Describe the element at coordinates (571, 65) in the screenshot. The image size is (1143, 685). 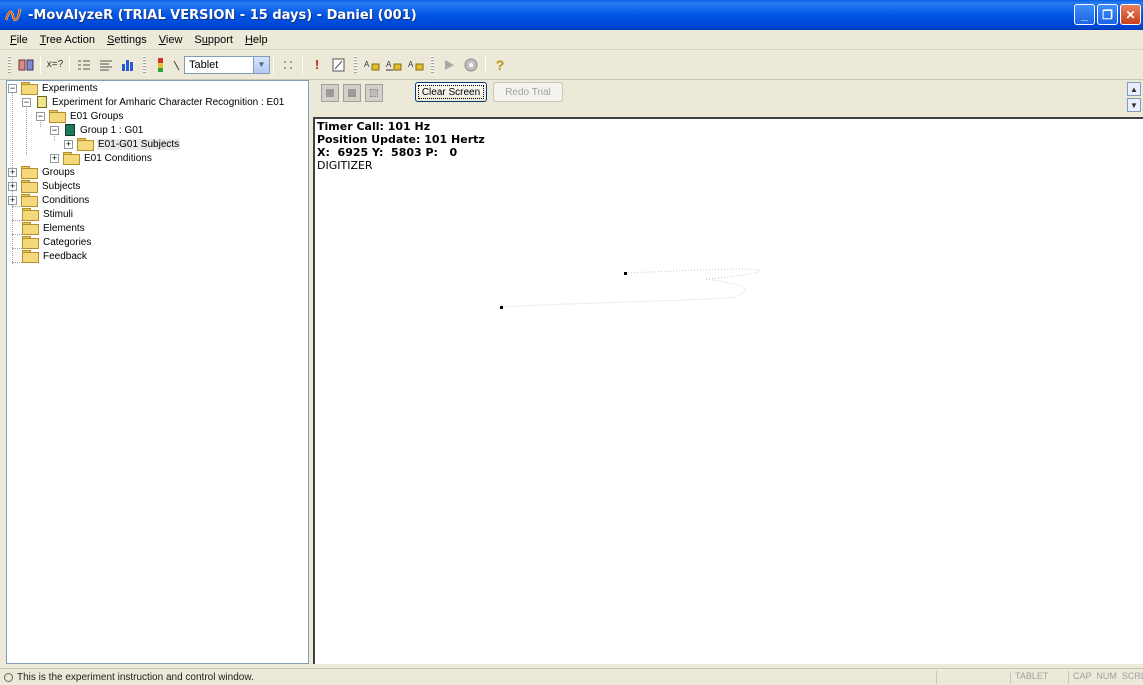
I see `toolbar: x=? Tablet ▼ ! A A A ?` at that location.